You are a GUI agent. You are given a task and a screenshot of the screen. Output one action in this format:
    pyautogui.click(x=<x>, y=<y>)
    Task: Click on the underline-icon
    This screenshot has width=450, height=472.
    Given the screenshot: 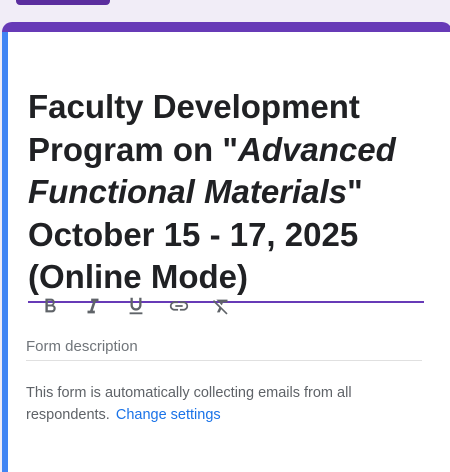 What is the action you would take?
    pyautogui.click(x=136, y=306)
    